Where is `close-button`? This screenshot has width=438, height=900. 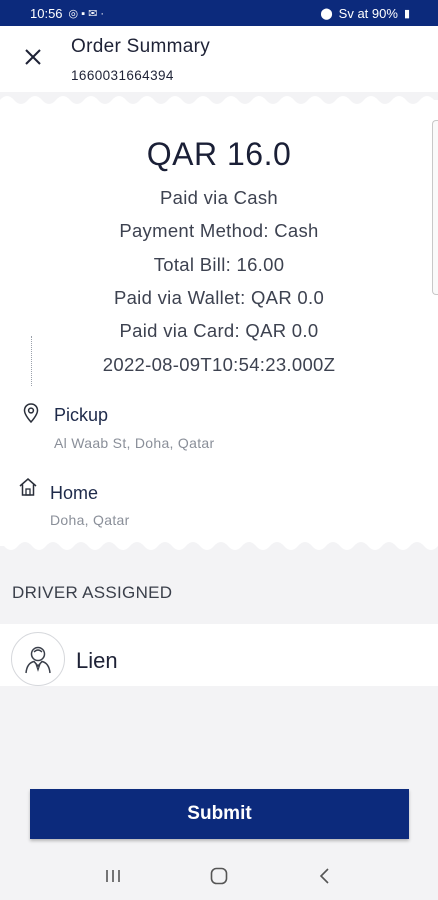 close-button is located at coordinates (33, 57).